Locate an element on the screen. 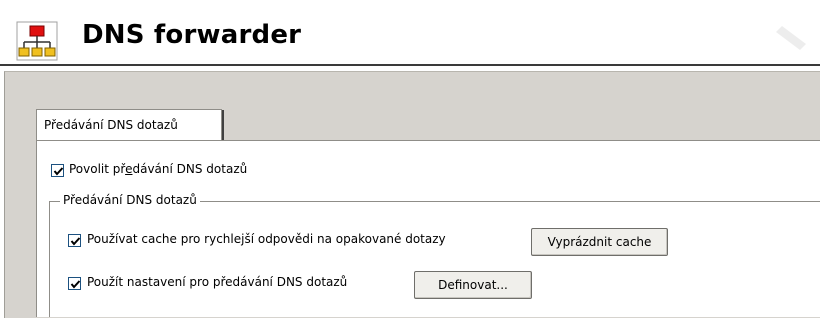 The height and width of the screenshot is (318, 820). enable-forwarding-checkbox is located at coordinates (57, 170).